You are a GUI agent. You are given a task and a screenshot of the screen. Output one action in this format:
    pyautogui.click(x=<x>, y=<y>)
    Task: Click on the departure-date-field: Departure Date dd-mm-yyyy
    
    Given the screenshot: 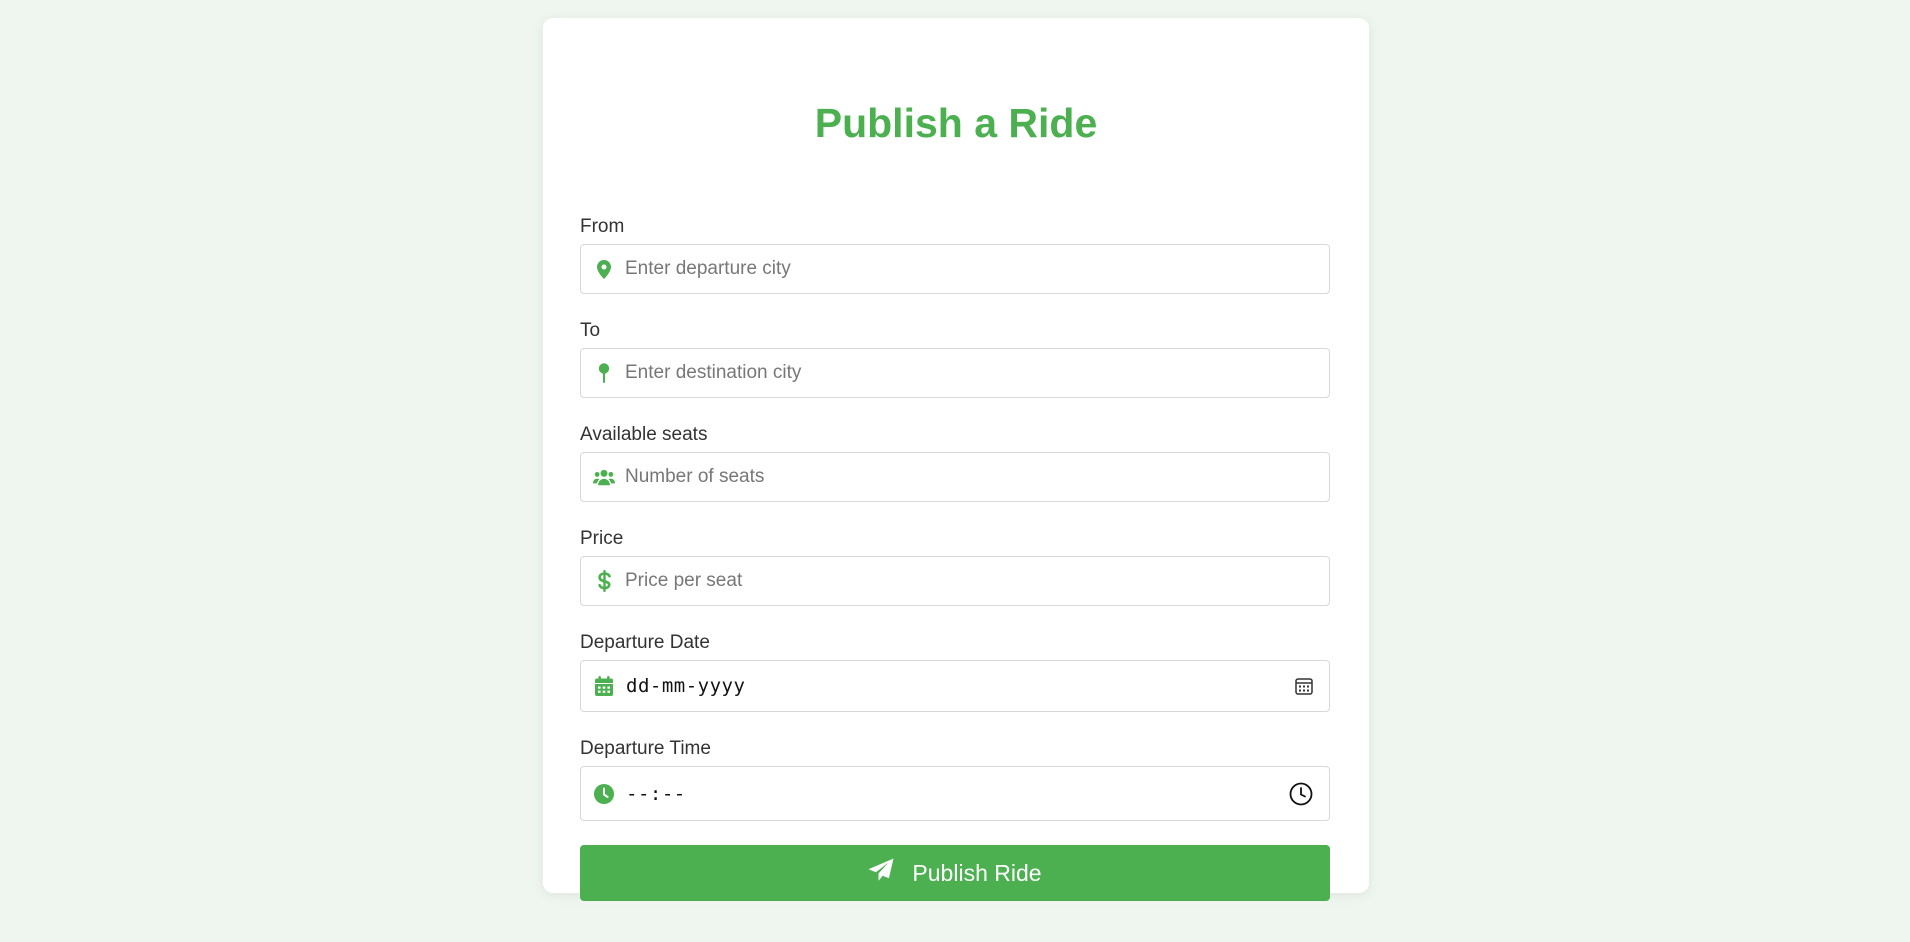 What is the action you would take?
    pyautogui.click(x=956, y=672)
    